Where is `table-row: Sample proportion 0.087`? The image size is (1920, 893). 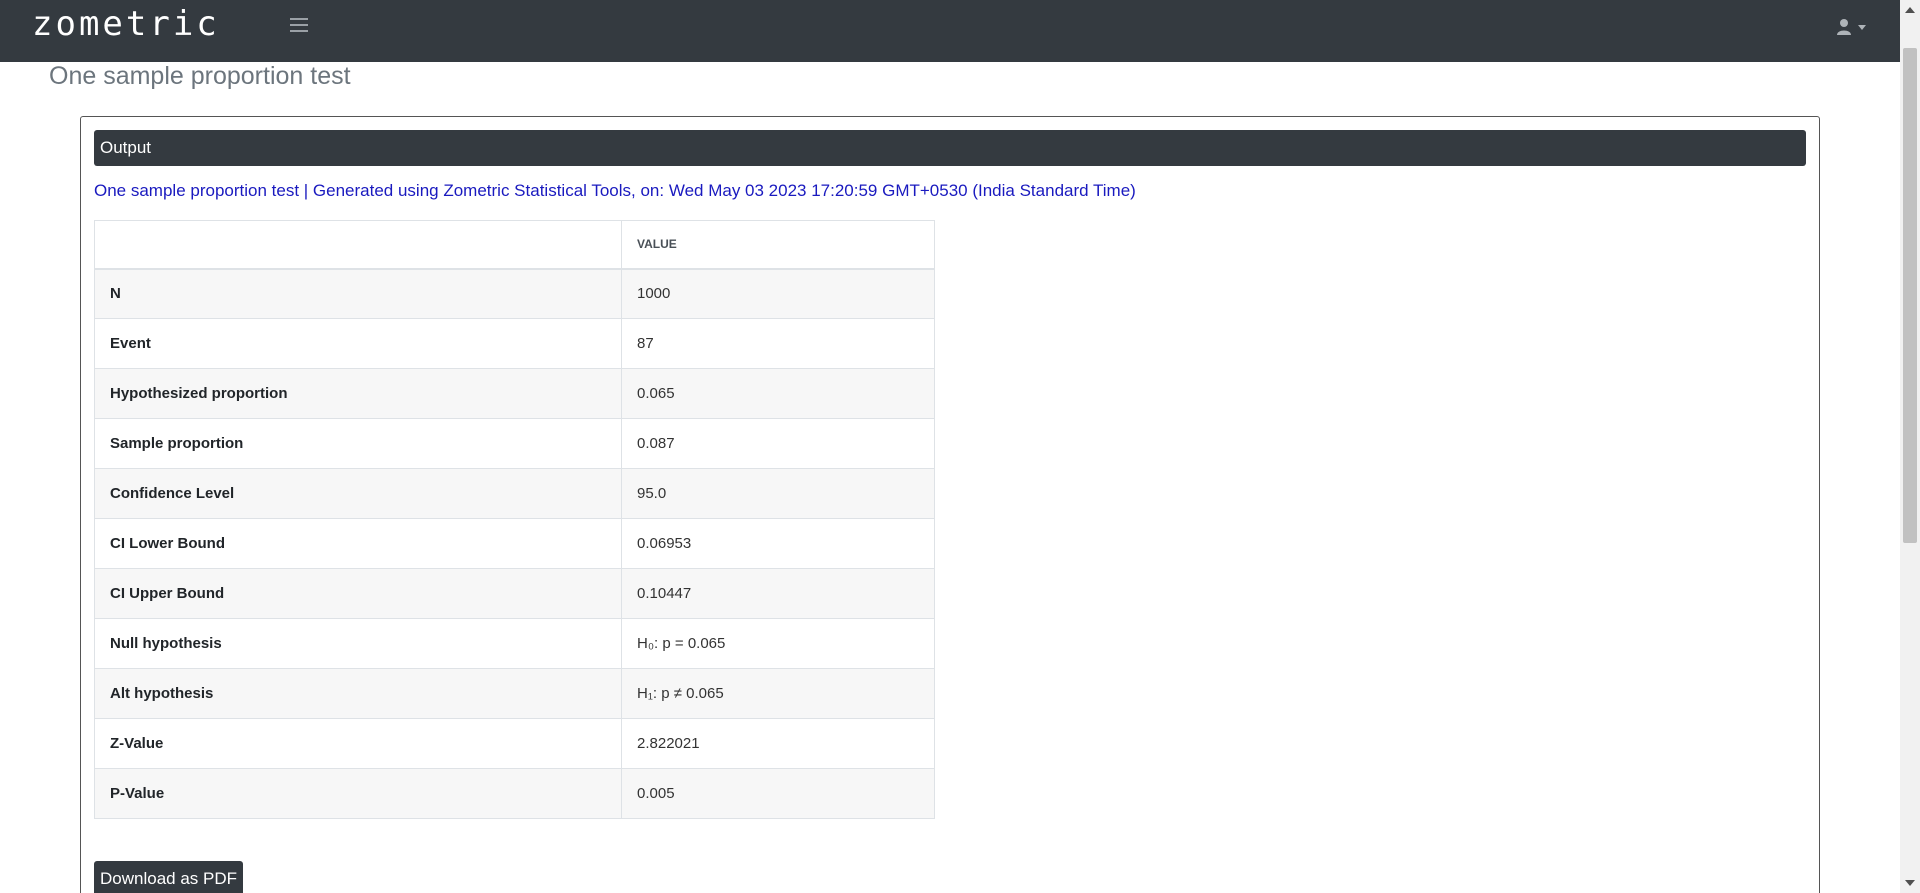
table-row: Sample proportion 0.087 is located at coordinates (514, 443).